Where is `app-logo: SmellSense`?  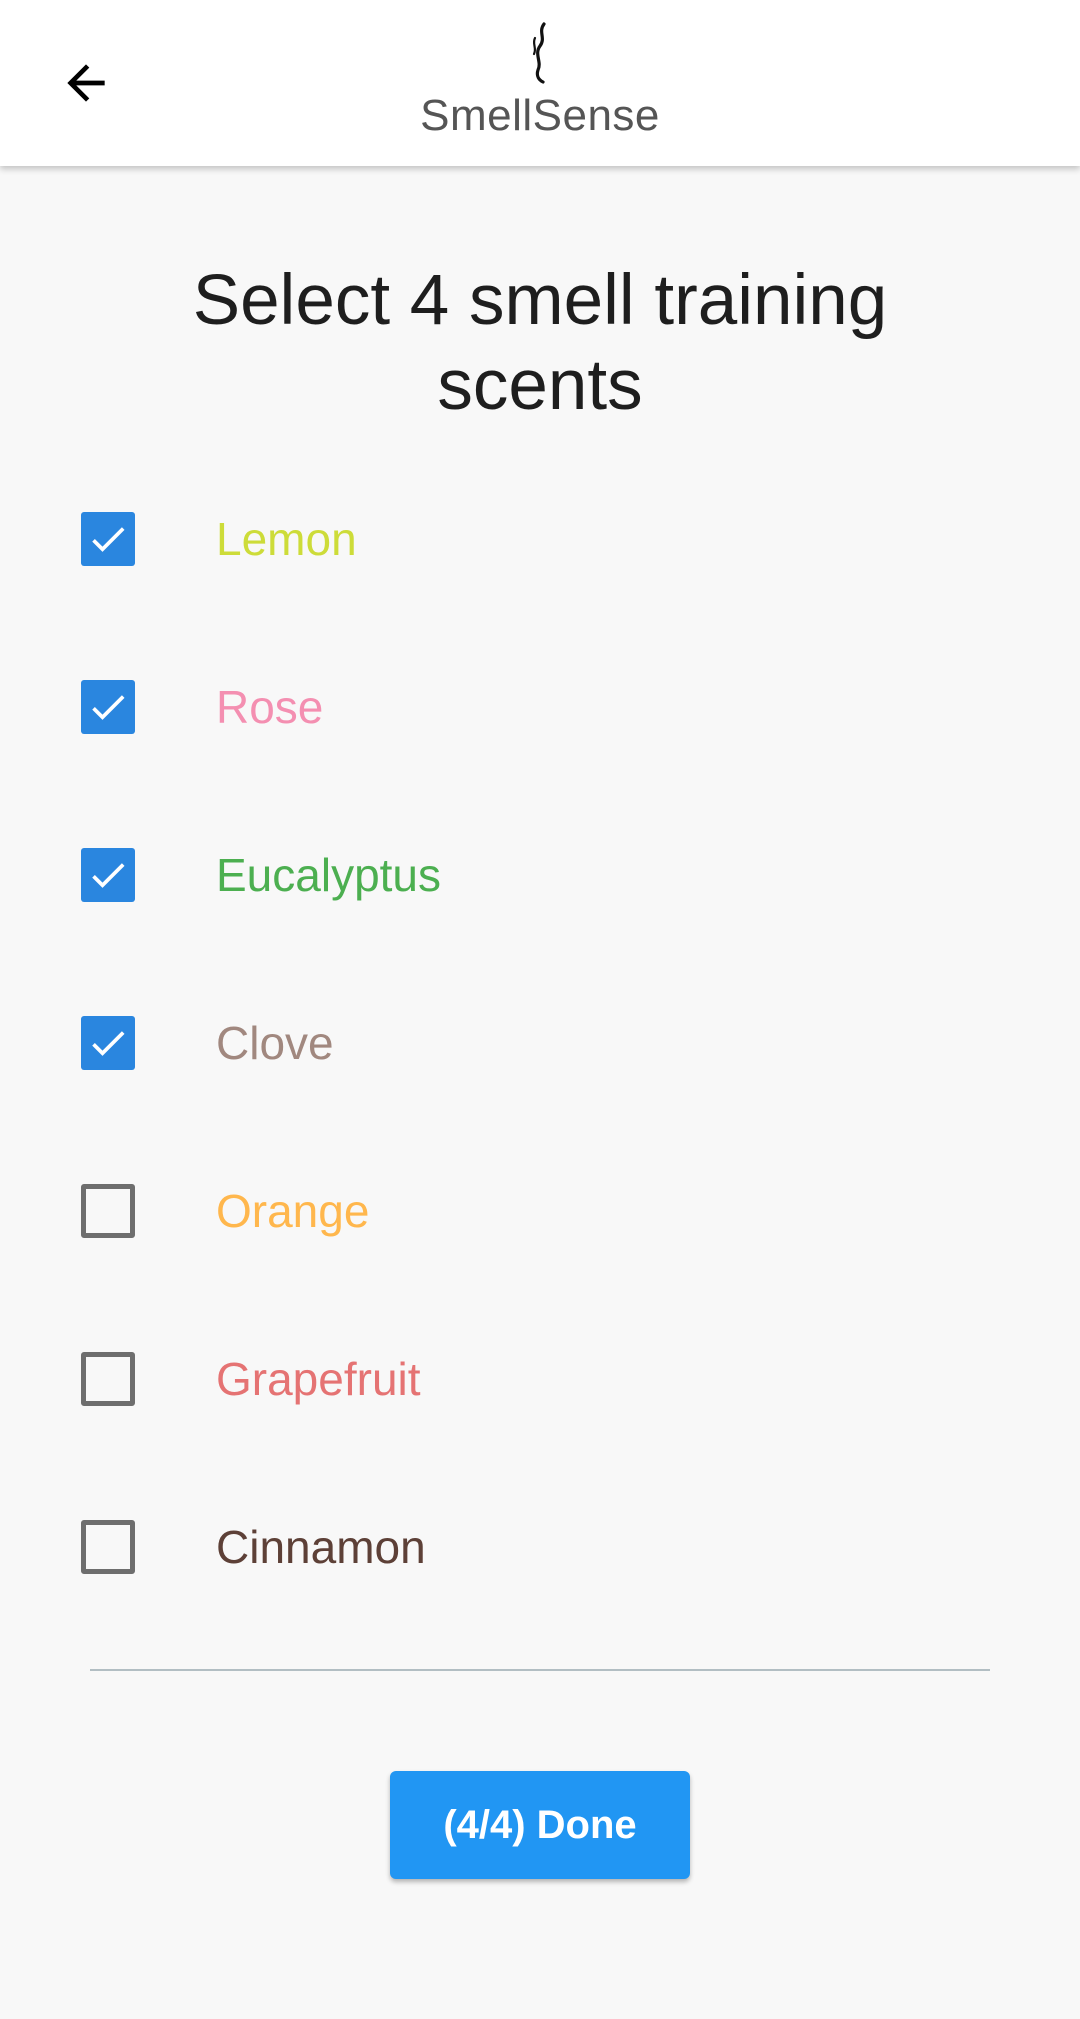
app-logo: SmellSense is located at coordinates (540, 80).